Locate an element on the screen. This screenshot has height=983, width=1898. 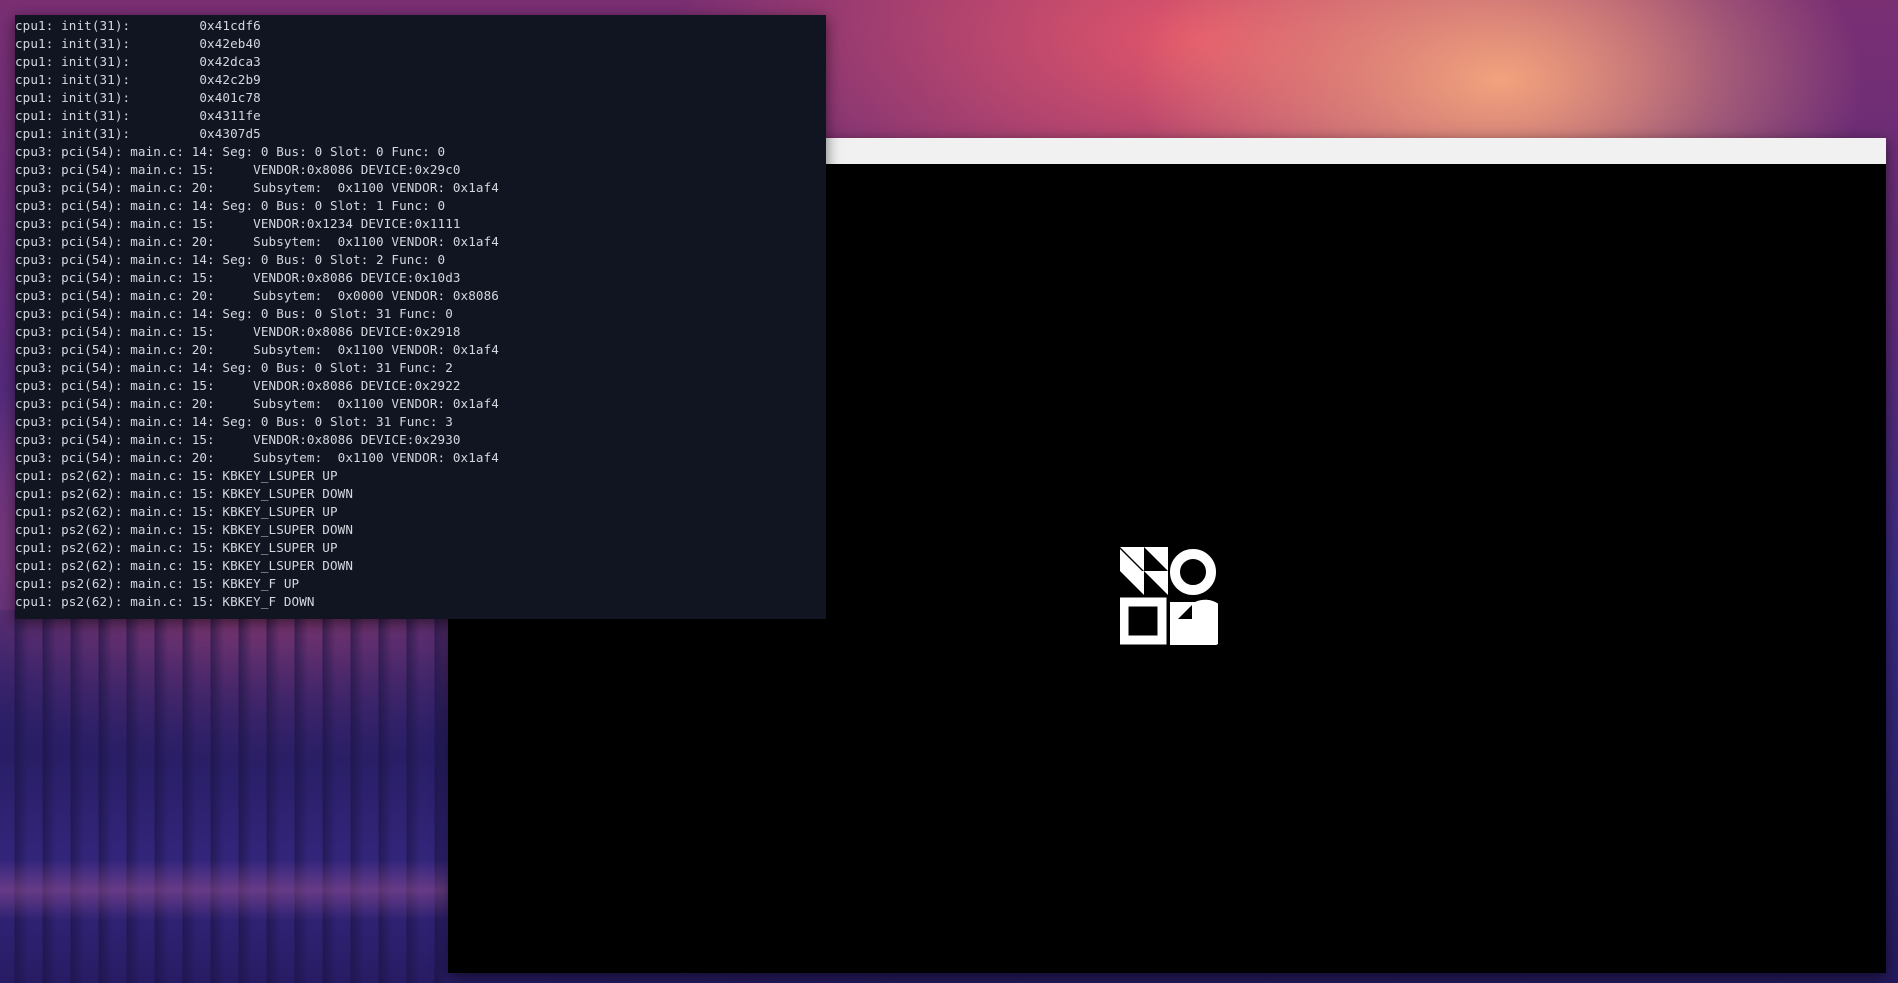
wallpaper-forest is located at coordinates (230, 796).